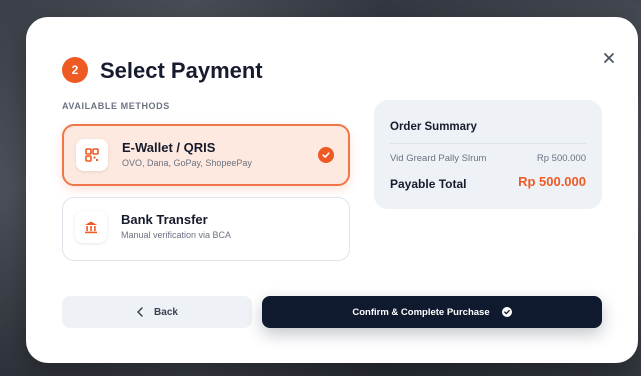 This screenshot has width=641, height=376. What do you see at coordinates (169, 147) in the screenshot?
I see `method-name: E-Wallet / QRIS` at bounding box center [169, 147].